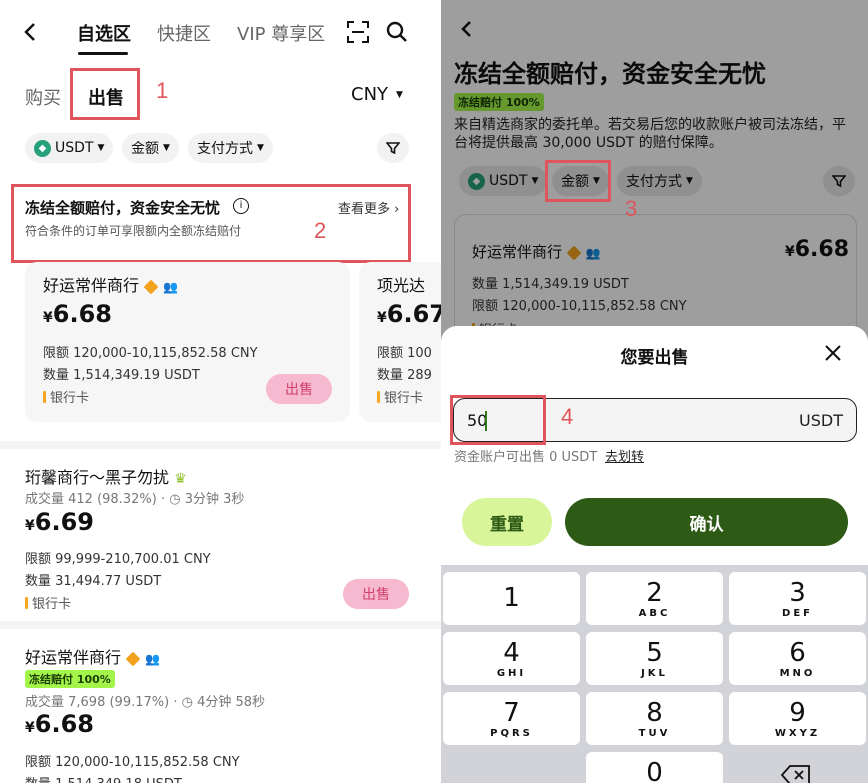 Image resolution: width=868 pixels, height=783 pixels. Describe the element at coordinates (121, 375) in the screenshot. I see `quantity-text: 数量 1,514,349.19 USDT` at that location.